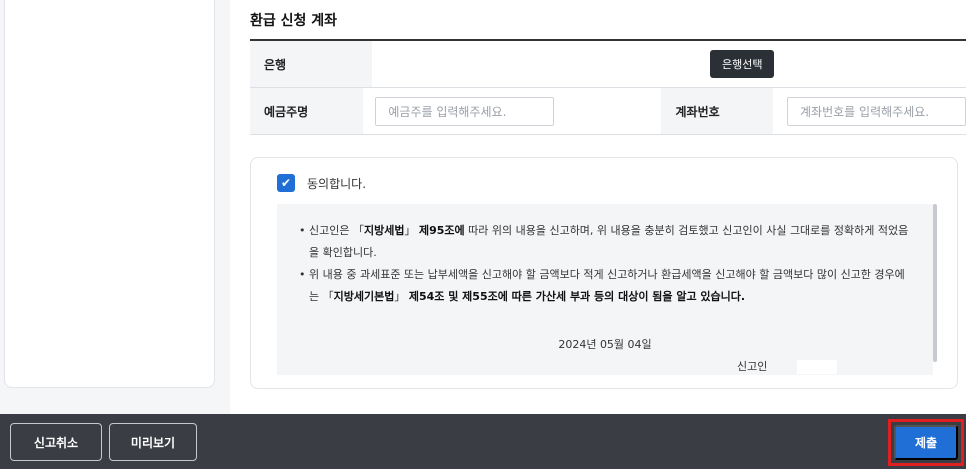  Describe the element at coordinates (483, 441) in the screenshot. I see `bottom-action-bar: 신고취소 미리보기 제출` at that location.